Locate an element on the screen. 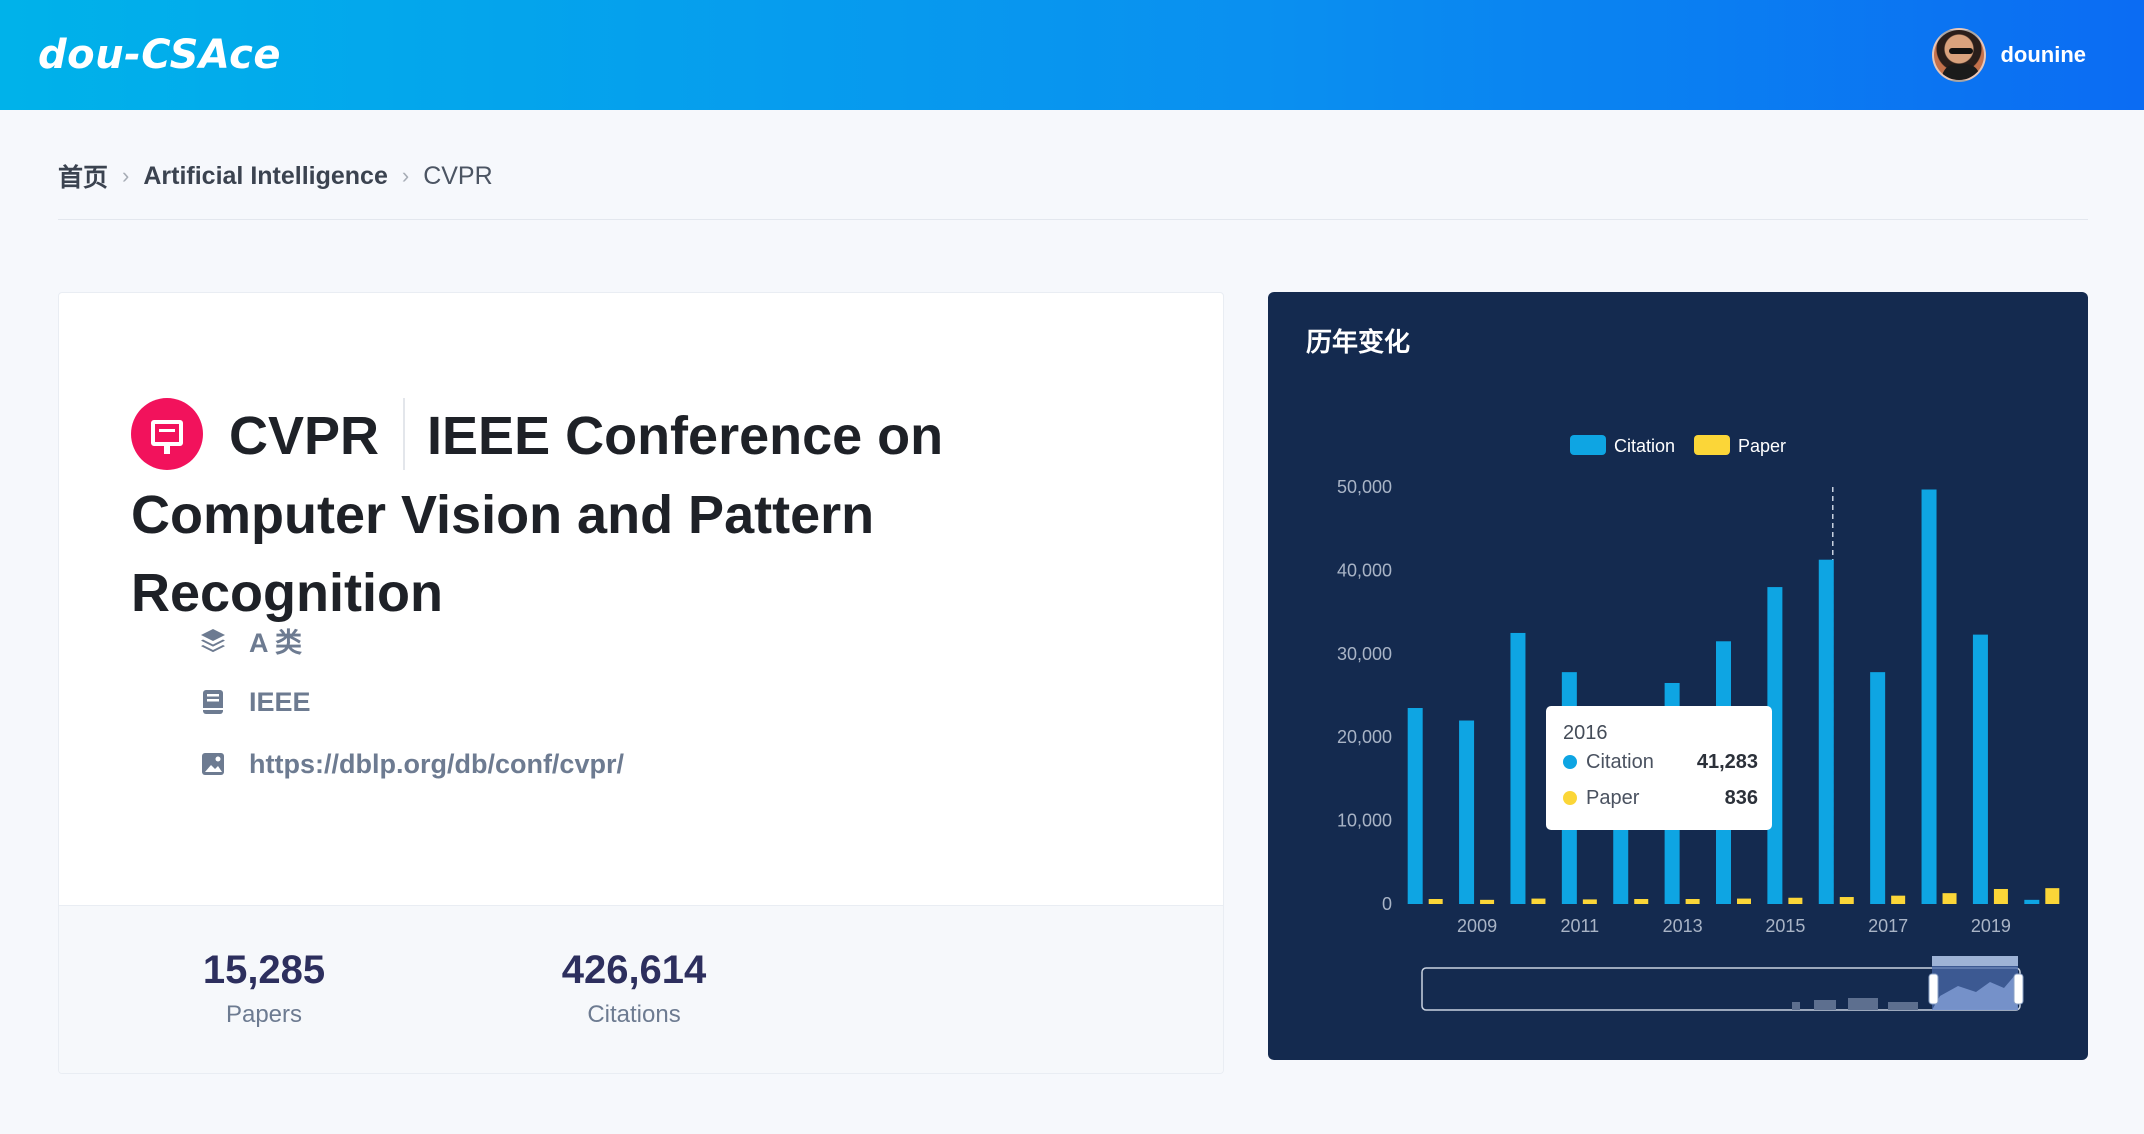 The image size is (2144, 1134). tooltip-series-name: Paper is located at coordinates (1613, 798).